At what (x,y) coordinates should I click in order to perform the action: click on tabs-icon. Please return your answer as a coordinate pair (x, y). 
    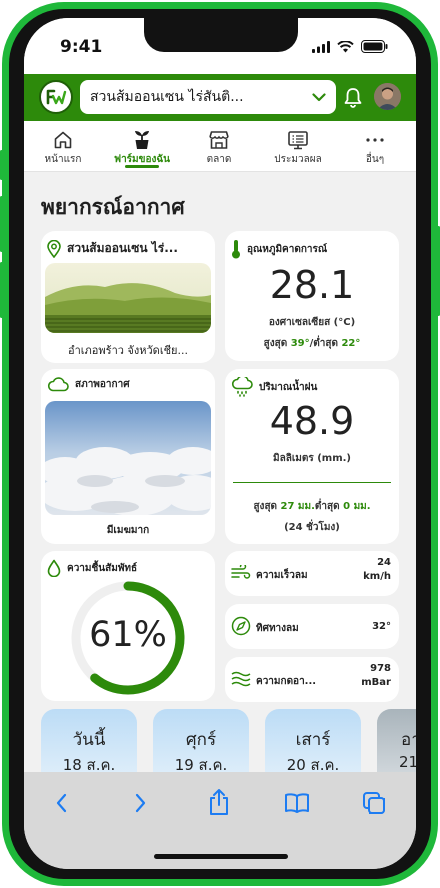
    Looking at the image, I should click on (374, 803).